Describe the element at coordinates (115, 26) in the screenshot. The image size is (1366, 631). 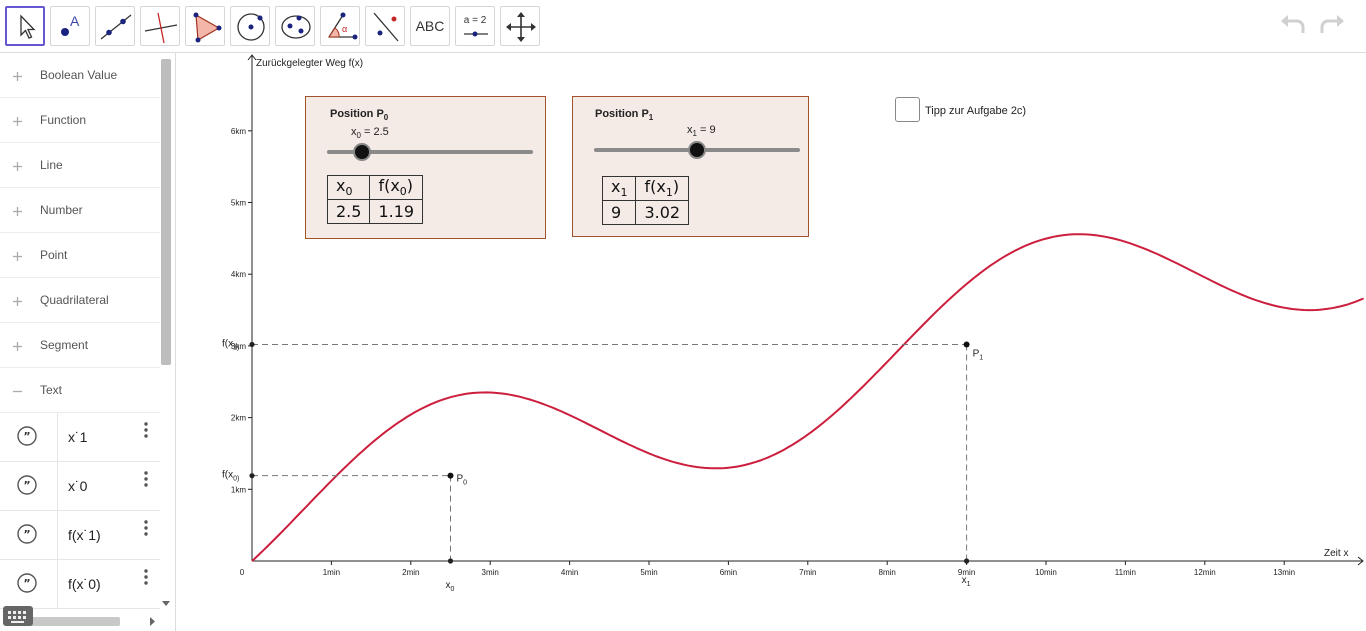
I see `line-tool-button` at that location.